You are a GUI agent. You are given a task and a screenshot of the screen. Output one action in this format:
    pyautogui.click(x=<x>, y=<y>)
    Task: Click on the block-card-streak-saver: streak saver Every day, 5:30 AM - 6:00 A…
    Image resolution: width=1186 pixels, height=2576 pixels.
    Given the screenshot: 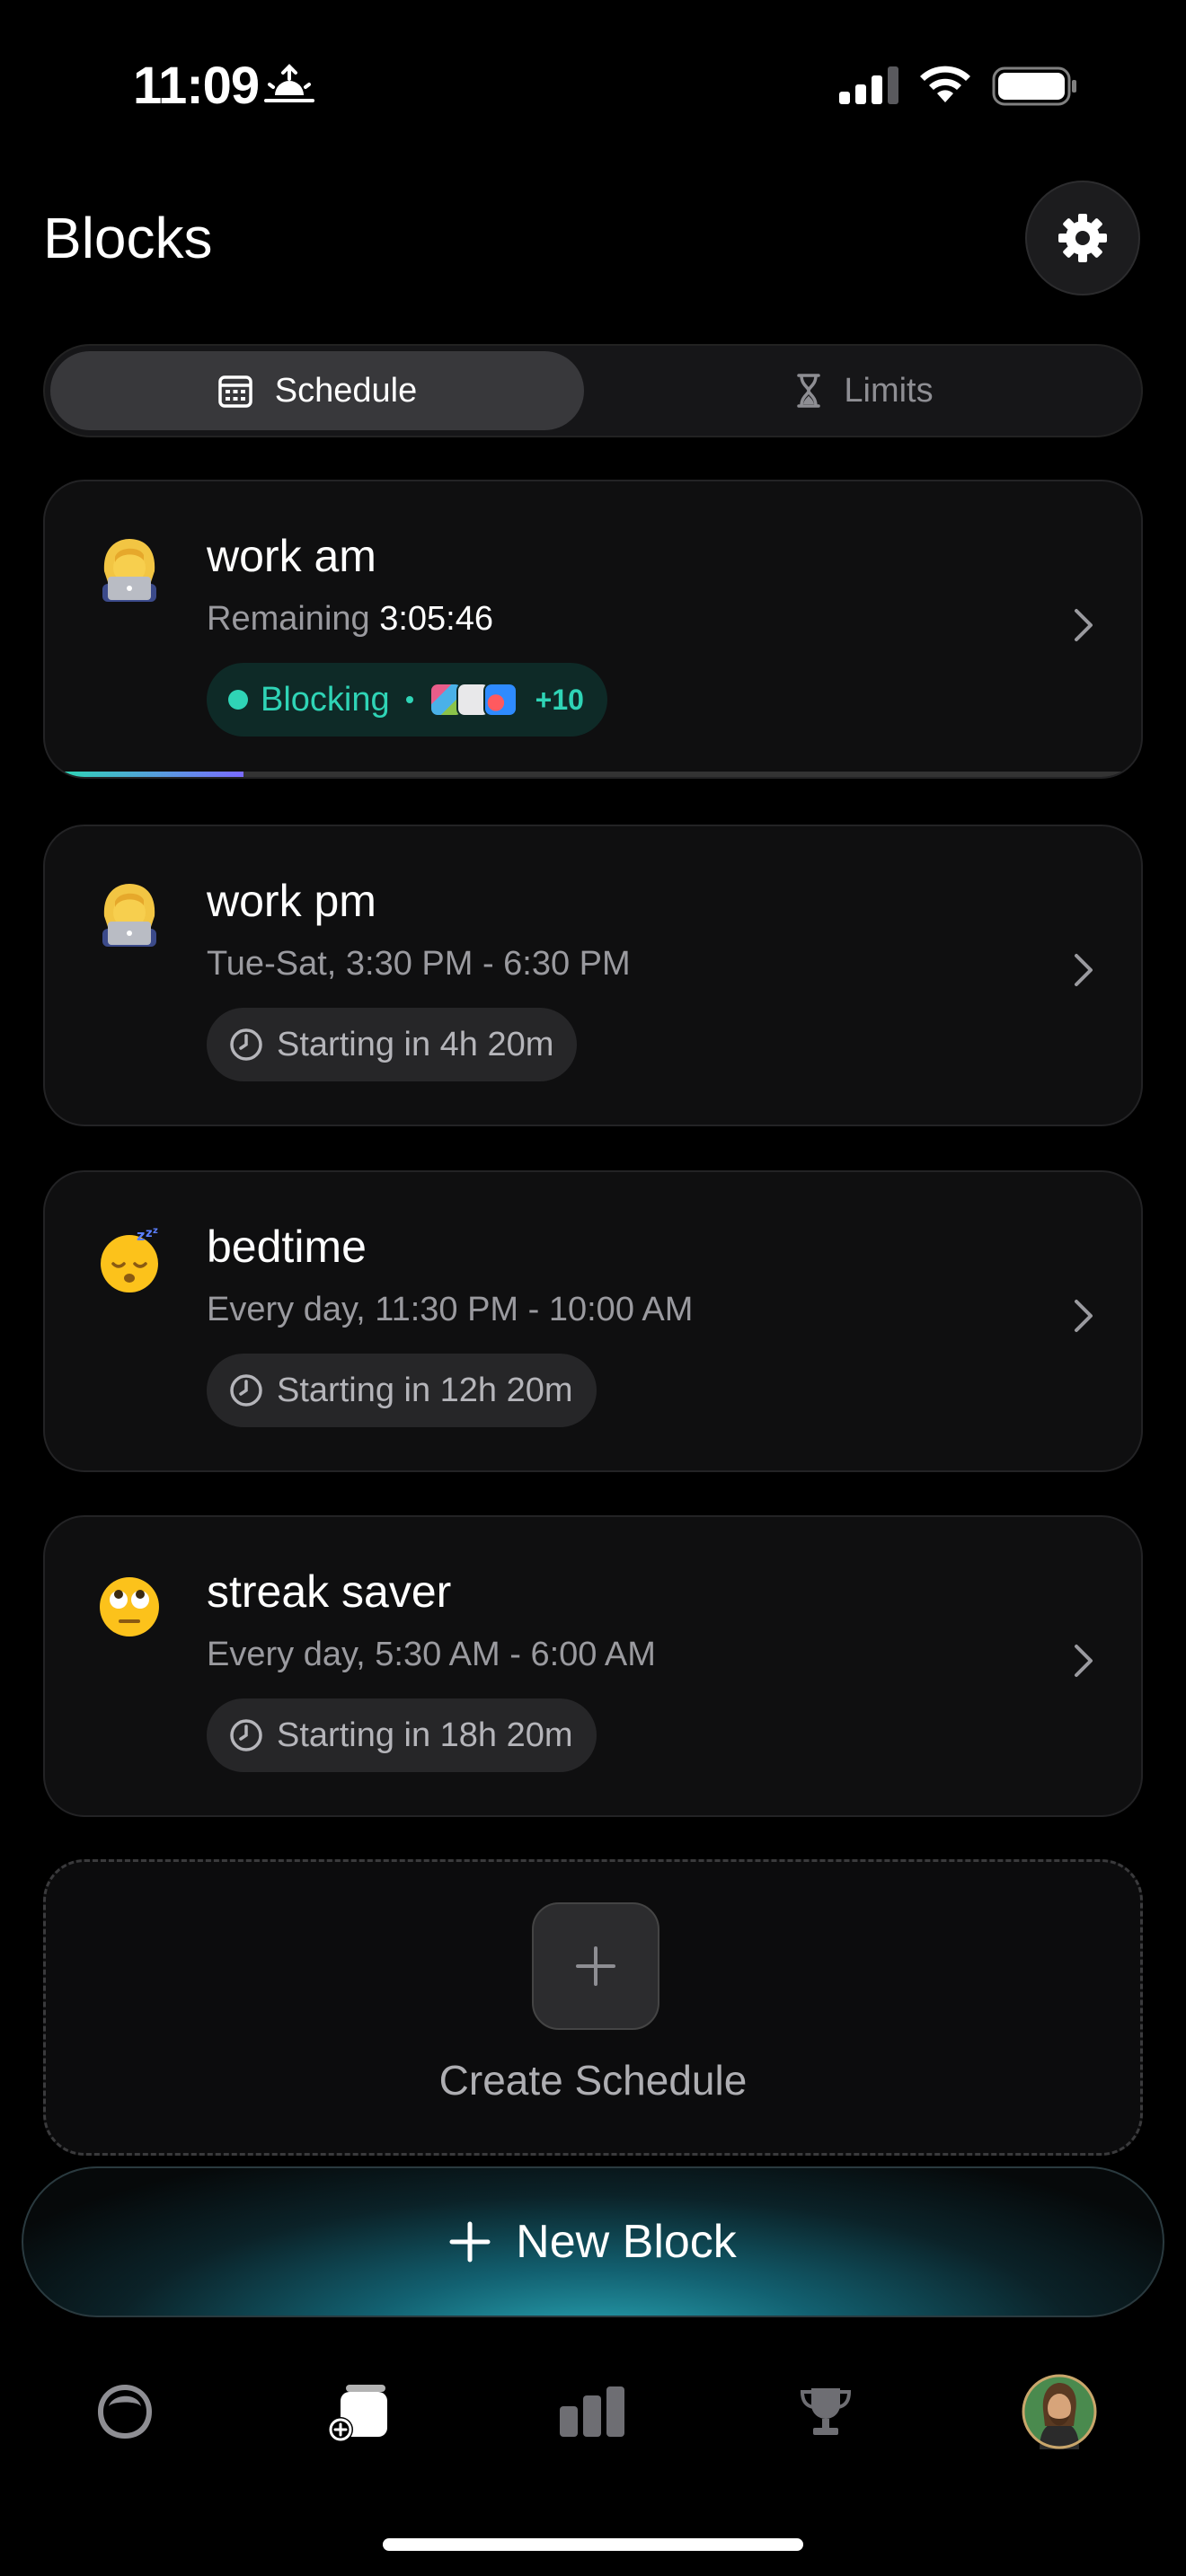 What is the action you would take?
    pyautogui.click(x=593, y=1666)
    